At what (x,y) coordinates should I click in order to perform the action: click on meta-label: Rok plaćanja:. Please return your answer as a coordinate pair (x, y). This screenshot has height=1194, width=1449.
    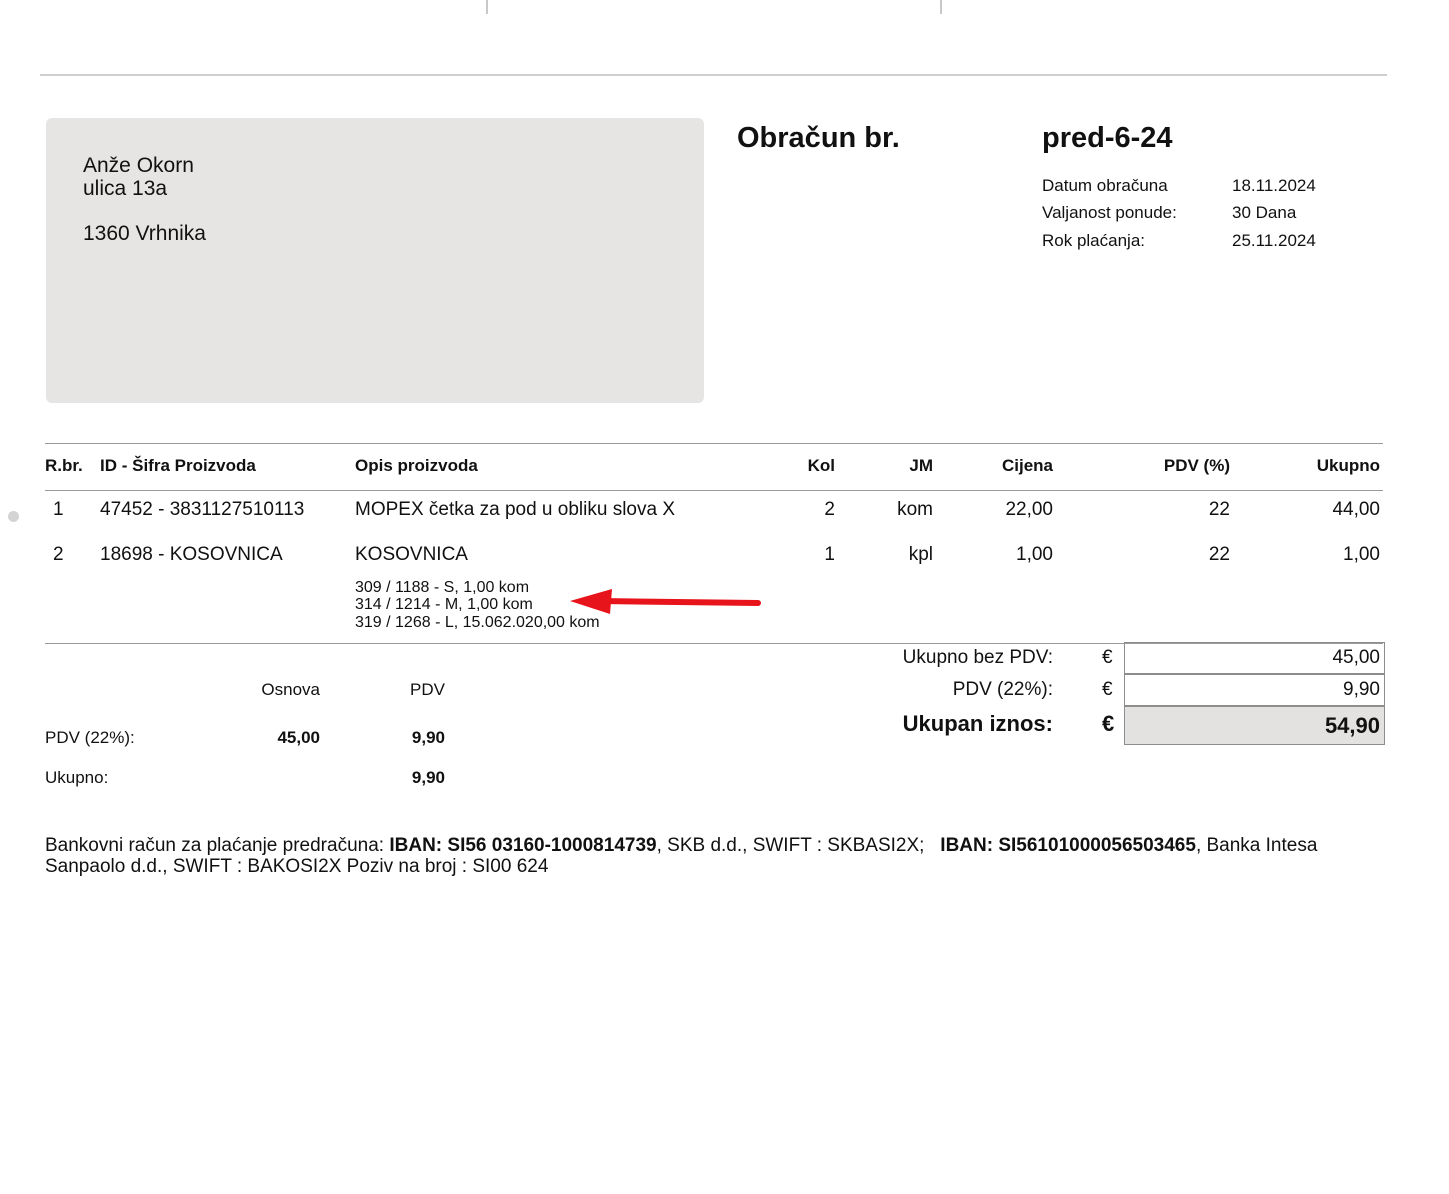
    Looking at the image, I should click on (1094, 240).